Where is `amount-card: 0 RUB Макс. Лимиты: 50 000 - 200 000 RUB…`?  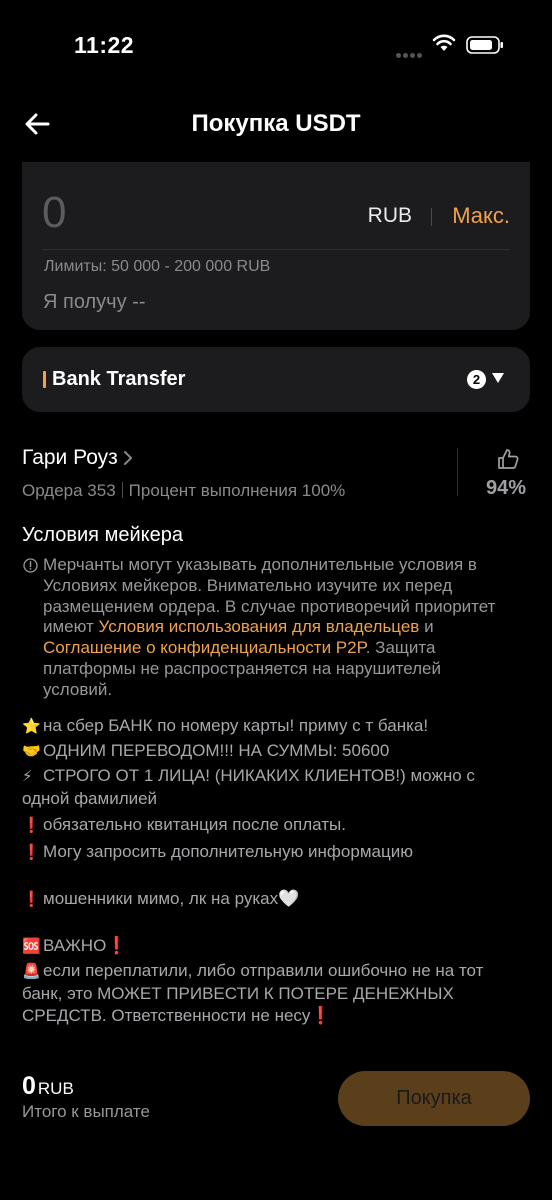
amount-card: 0 RUB Макс. Лимиты: 50 000 - 200 000 RUB… is located at coordinates (276, 246).